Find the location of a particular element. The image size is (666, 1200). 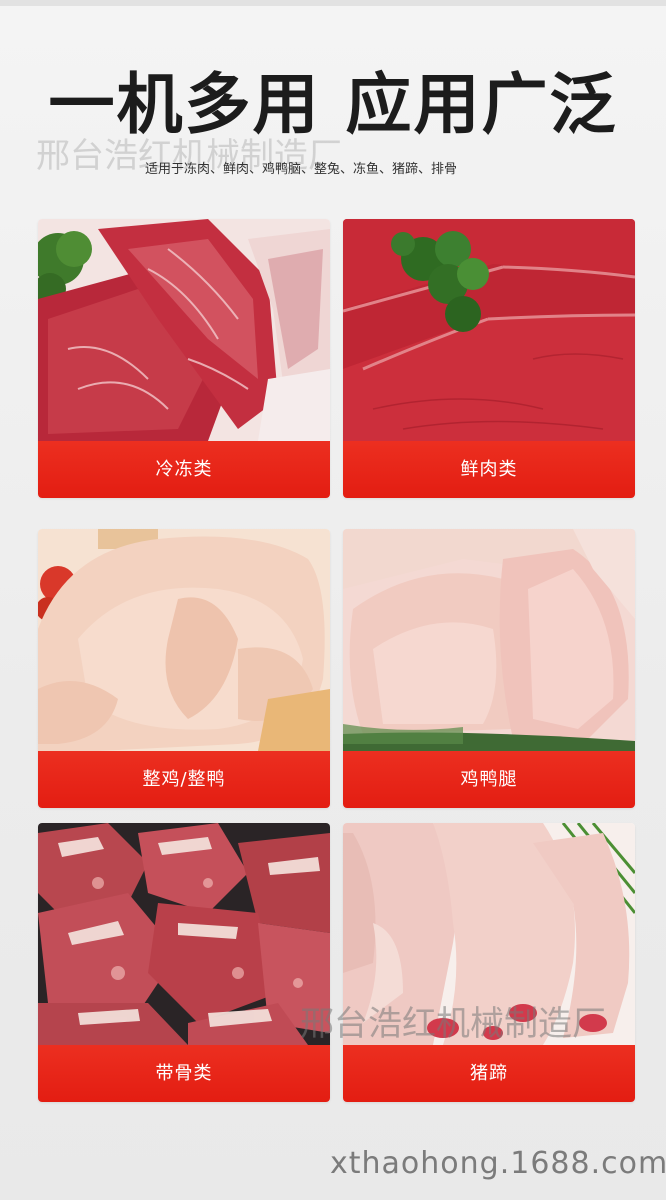

chicken-legs-image is located at coordinates (489, 640).